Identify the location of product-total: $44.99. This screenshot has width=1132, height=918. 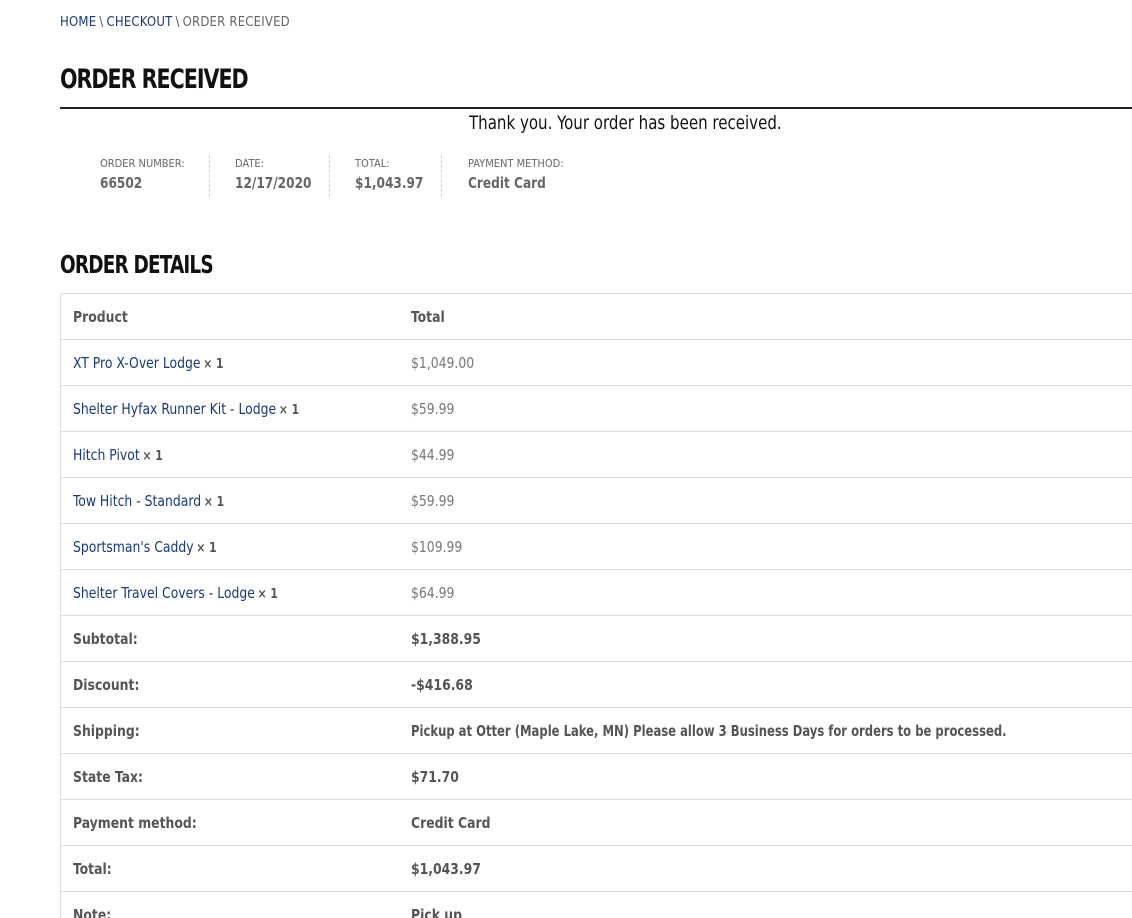
(432, 454).